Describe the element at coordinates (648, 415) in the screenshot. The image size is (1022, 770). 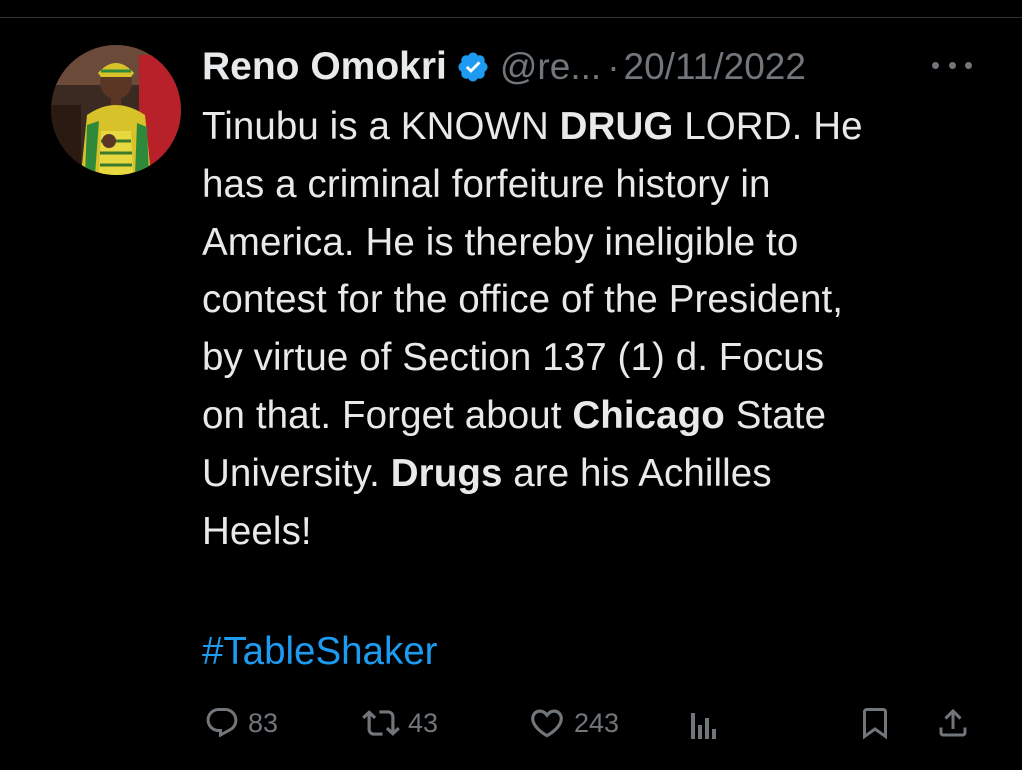
I see `tweet-text-bold: Chicago` at that location.